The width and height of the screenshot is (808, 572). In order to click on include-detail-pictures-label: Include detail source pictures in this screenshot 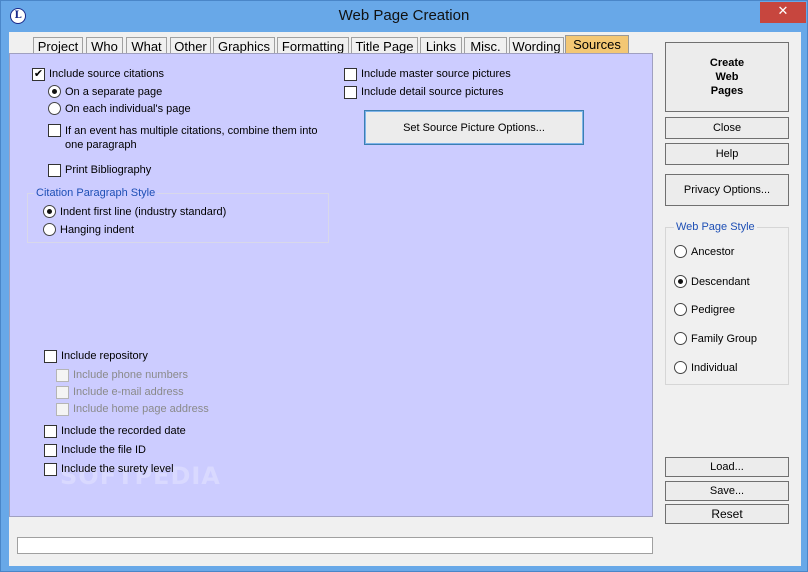, I will do `click(432, 92)`.